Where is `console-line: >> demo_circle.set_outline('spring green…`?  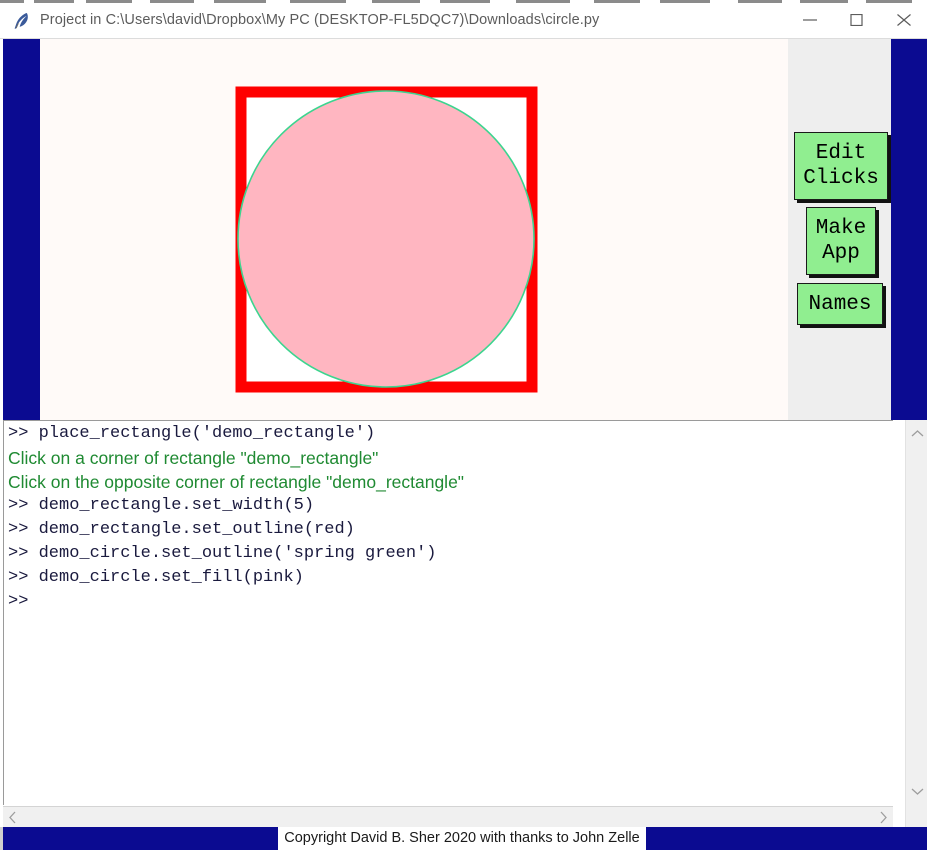
console-line: >> demo_circle.set_outline('spring green… is located at coordinates (222, 553).